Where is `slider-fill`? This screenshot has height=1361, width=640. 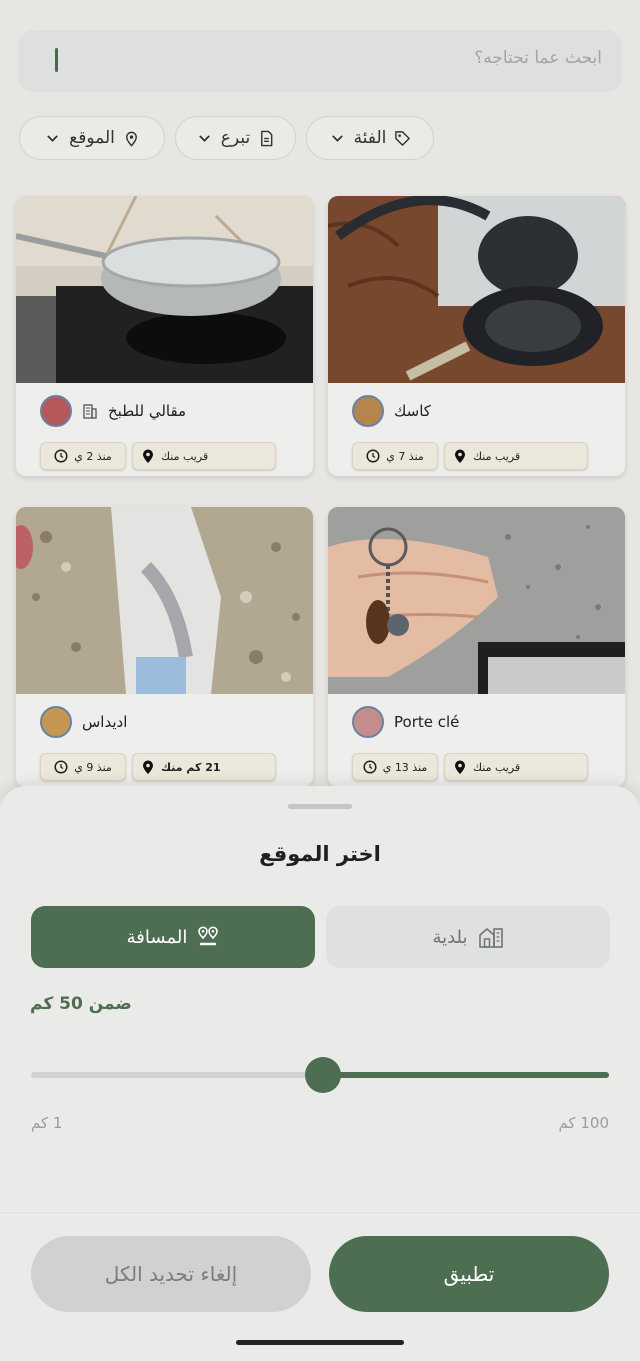
slider-fill is located at coordinates (465, 1075).